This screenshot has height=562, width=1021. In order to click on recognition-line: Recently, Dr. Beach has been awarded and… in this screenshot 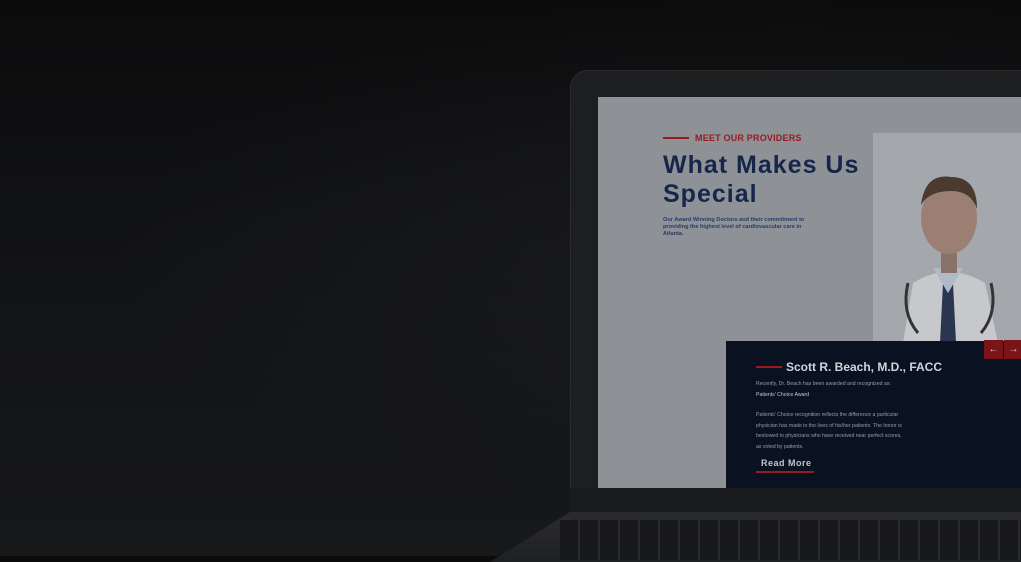, I will do `click(823, 384)`.